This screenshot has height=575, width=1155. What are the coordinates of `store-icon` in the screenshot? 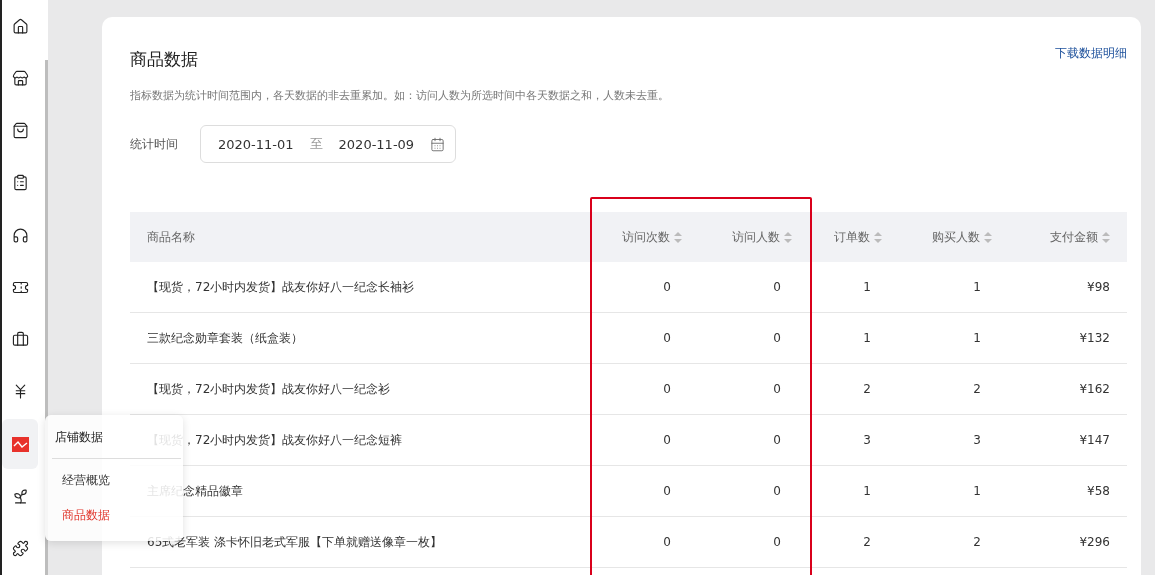 It's located at (20, 78).